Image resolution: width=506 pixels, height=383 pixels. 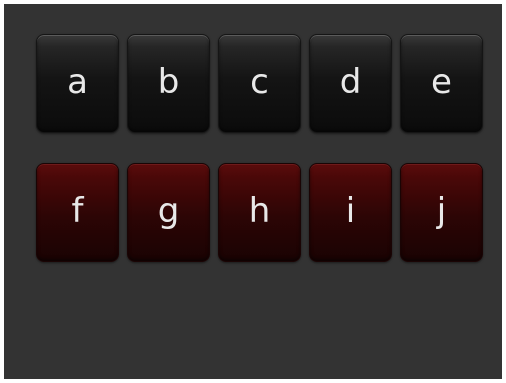 I want to click on key-label: h, so click(x=259, y=210).